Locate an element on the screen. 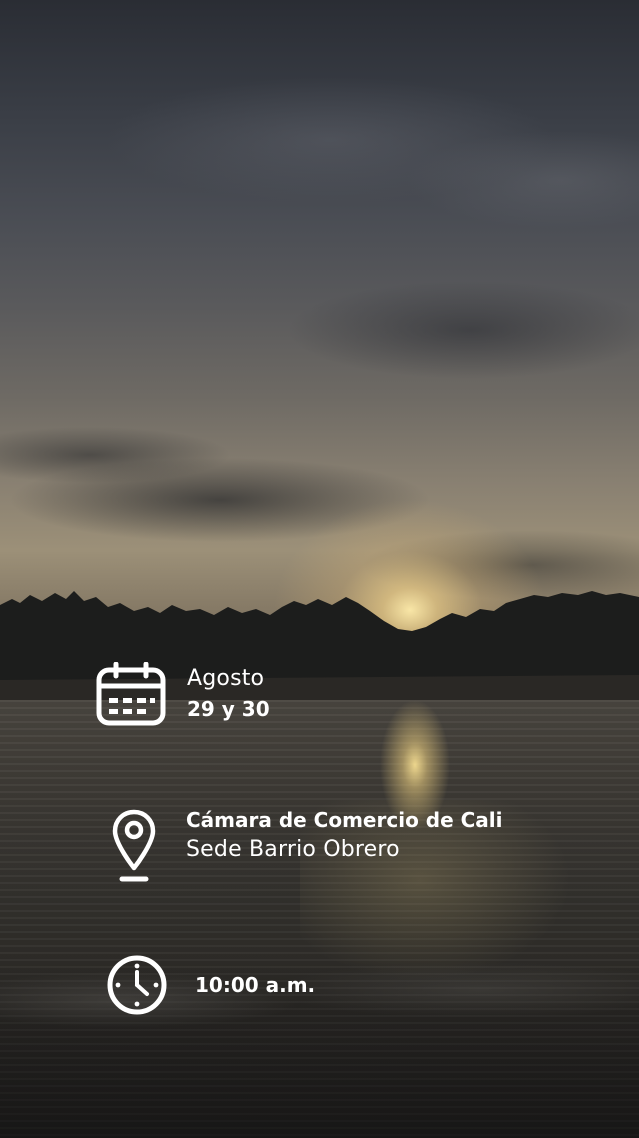 The image size is (639, 1138). venue-branch: Sede Barrio Obrero is located at coordinates (293, 849).